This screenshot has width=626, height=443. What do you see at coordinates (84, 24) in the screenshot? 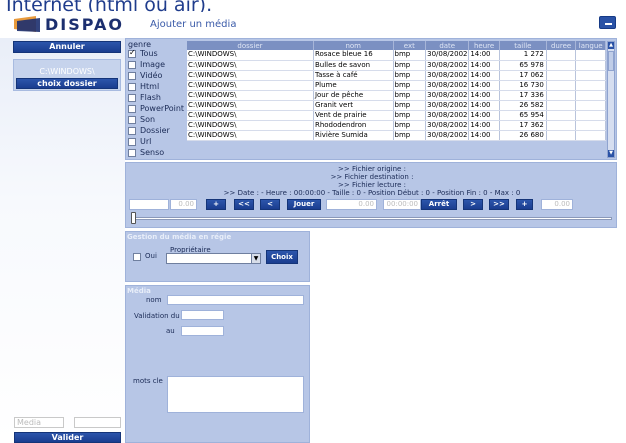
I see `logo-text: DISPAO` at bounding box center [84, 24].